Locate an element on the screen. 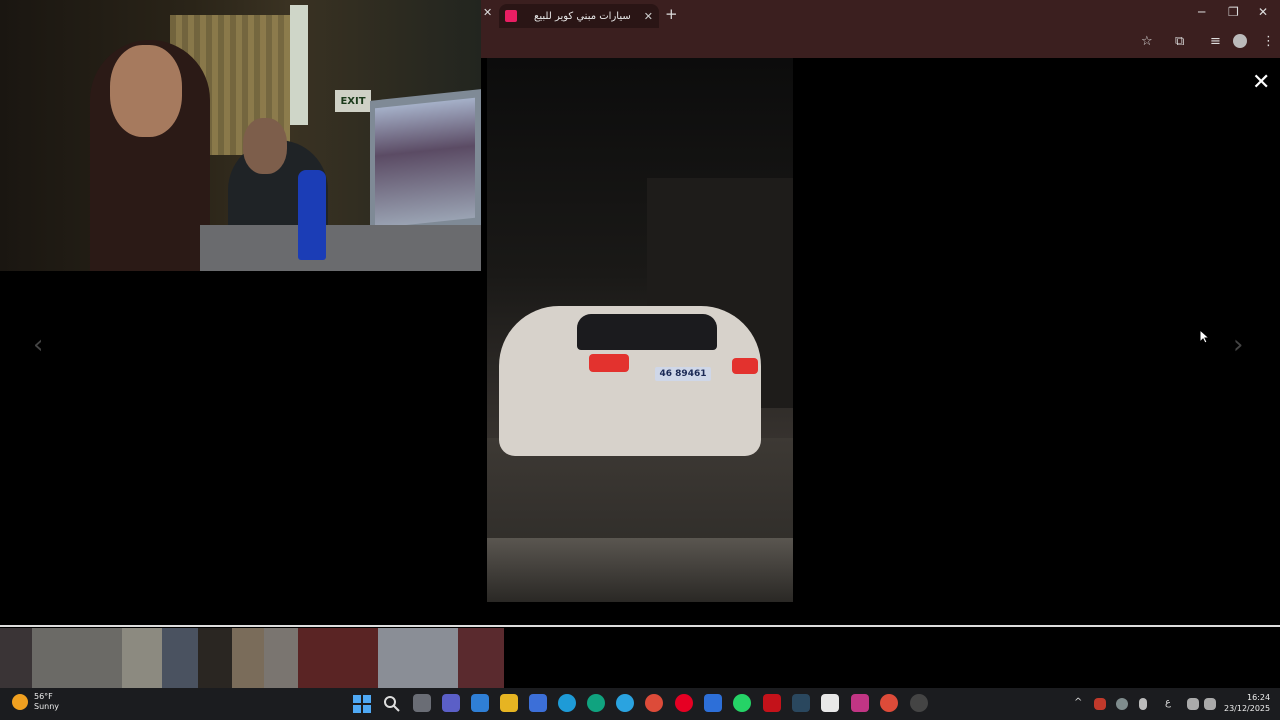 The width and height of the screenshot is (1280, 720). copilot-icon is located at coordinates (480, 703).